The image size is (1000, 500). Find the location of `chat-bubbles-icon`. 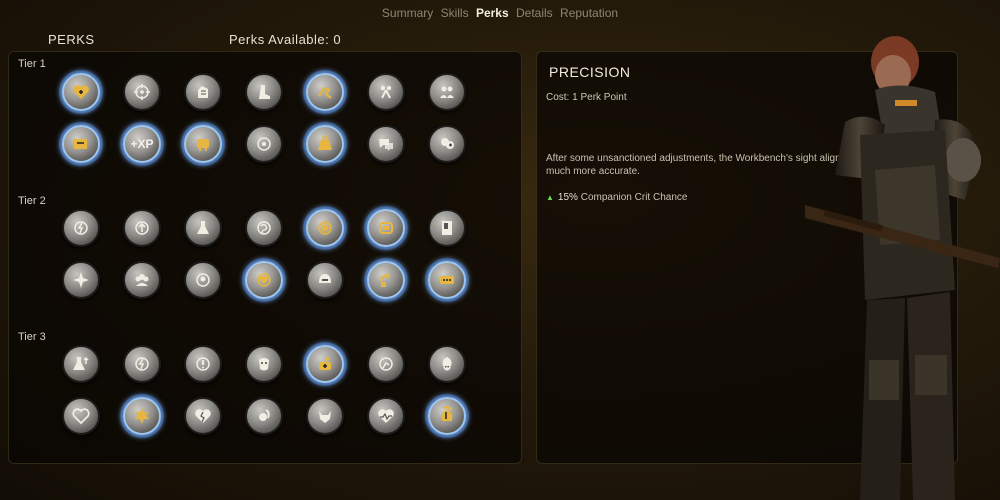

chat-bubbles-icon is located at coordinates (386, 145).